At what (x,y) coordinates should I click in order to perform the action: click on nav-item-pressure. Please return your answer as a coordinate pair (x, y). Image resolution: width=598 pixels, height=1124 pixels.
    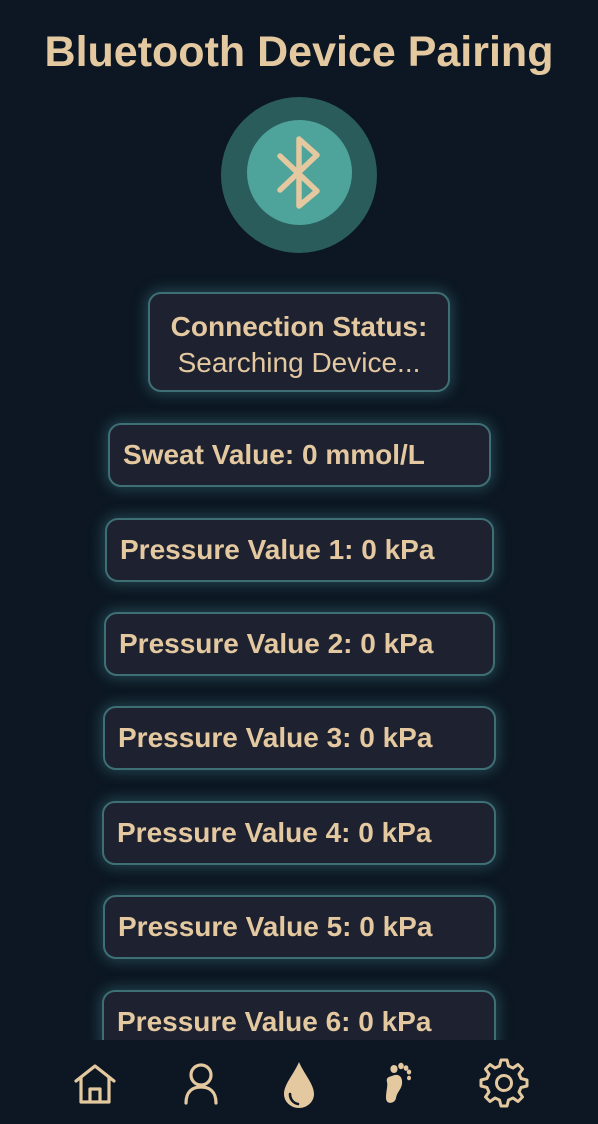
    Looking at the image, I should click on (399, 1083).